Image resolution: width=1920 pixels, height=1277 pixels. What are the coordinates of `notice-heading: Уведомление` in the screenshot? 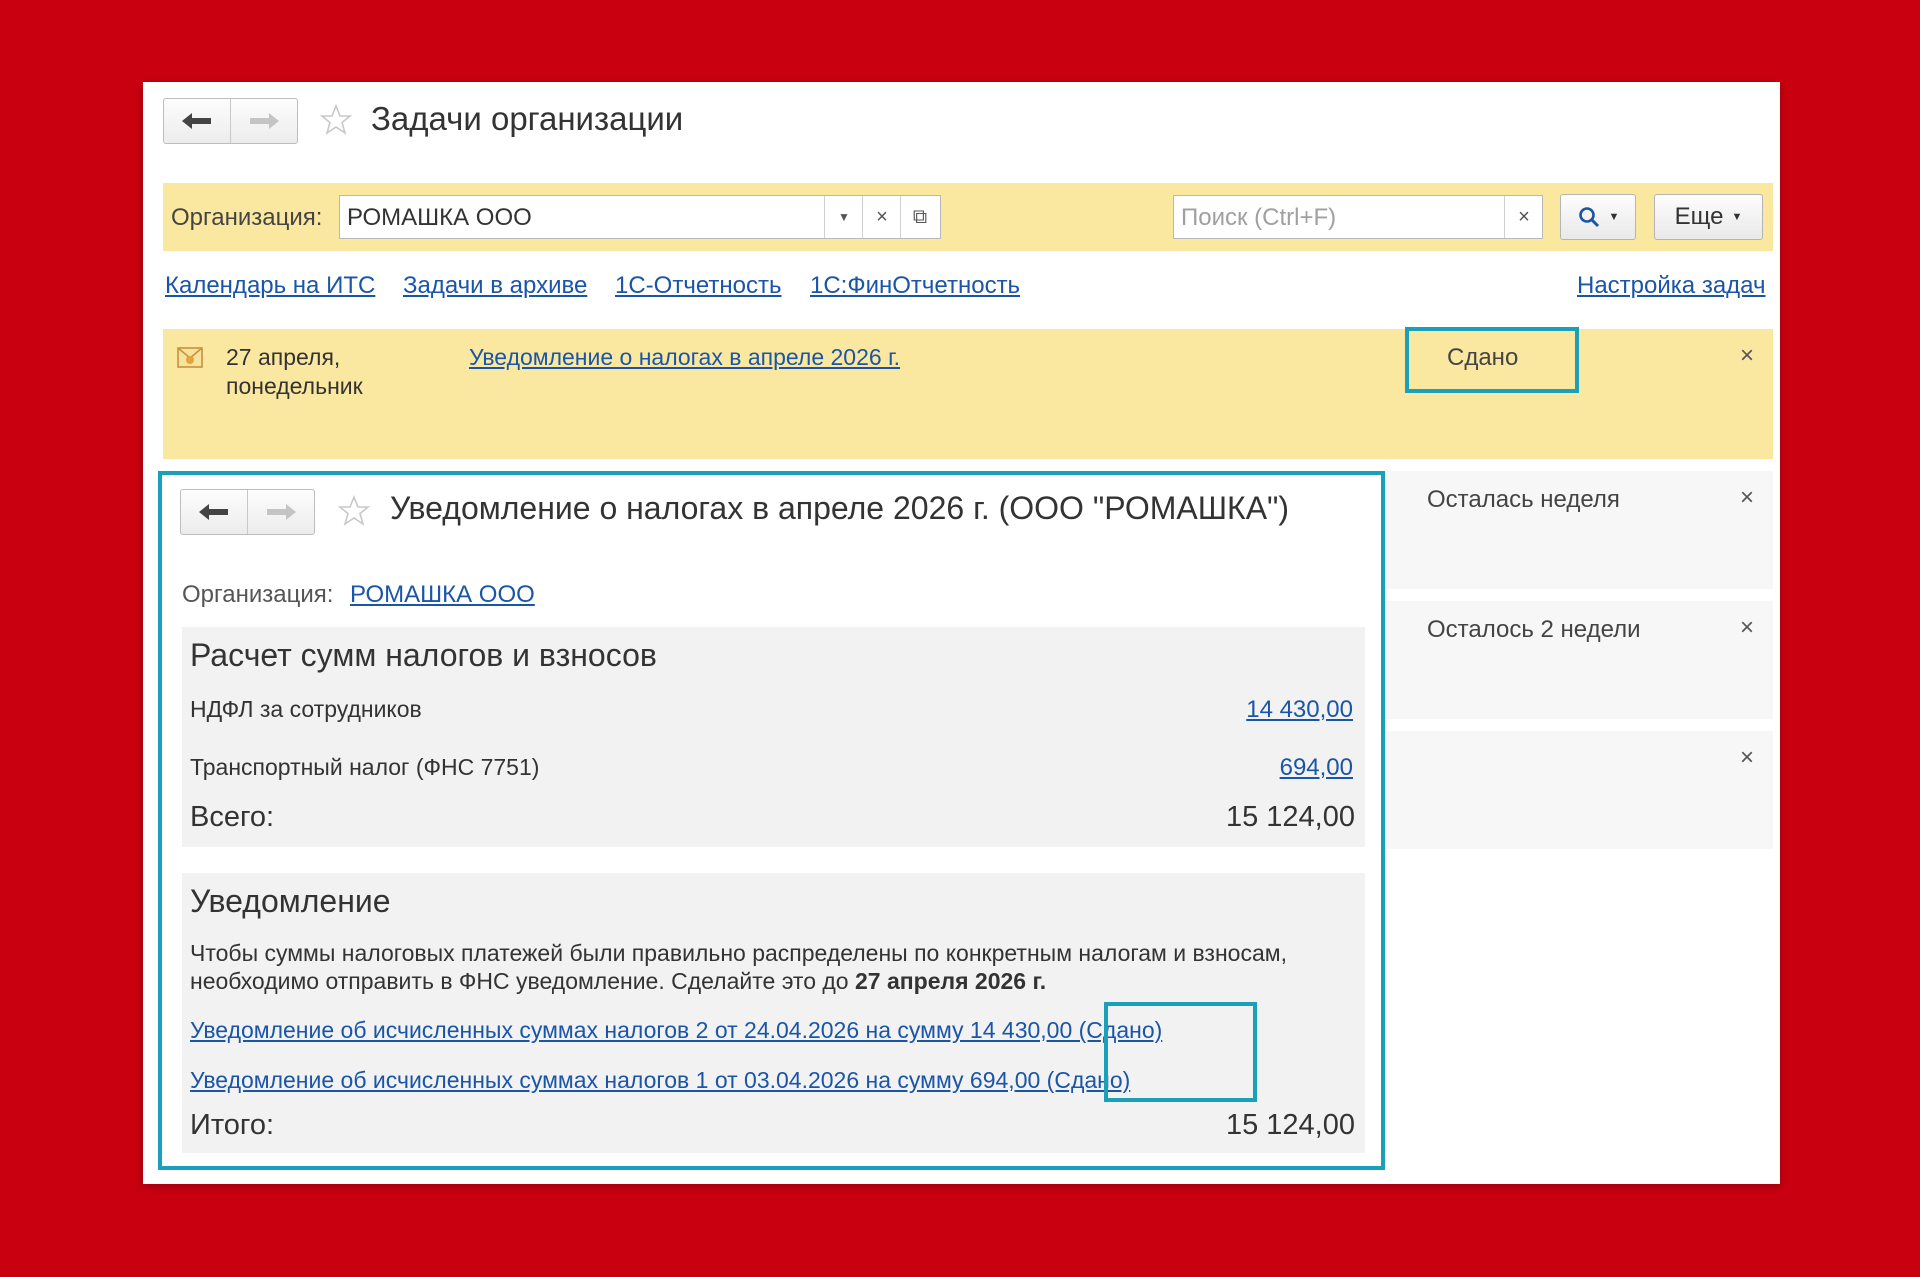 It's located at (290, 901).